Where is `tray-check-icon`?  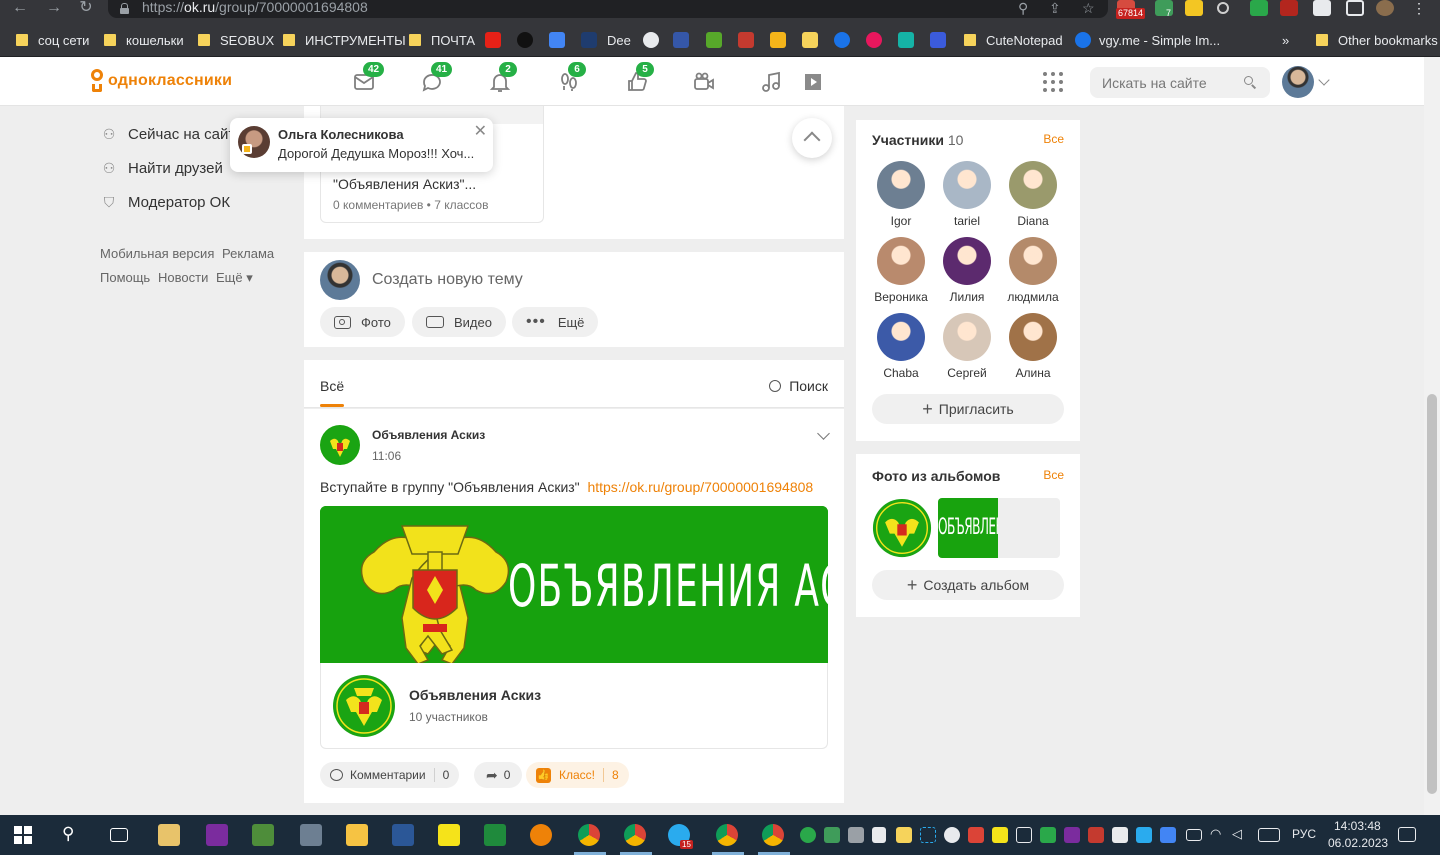
tray-check-icon is located at coordinates (1000, 835).